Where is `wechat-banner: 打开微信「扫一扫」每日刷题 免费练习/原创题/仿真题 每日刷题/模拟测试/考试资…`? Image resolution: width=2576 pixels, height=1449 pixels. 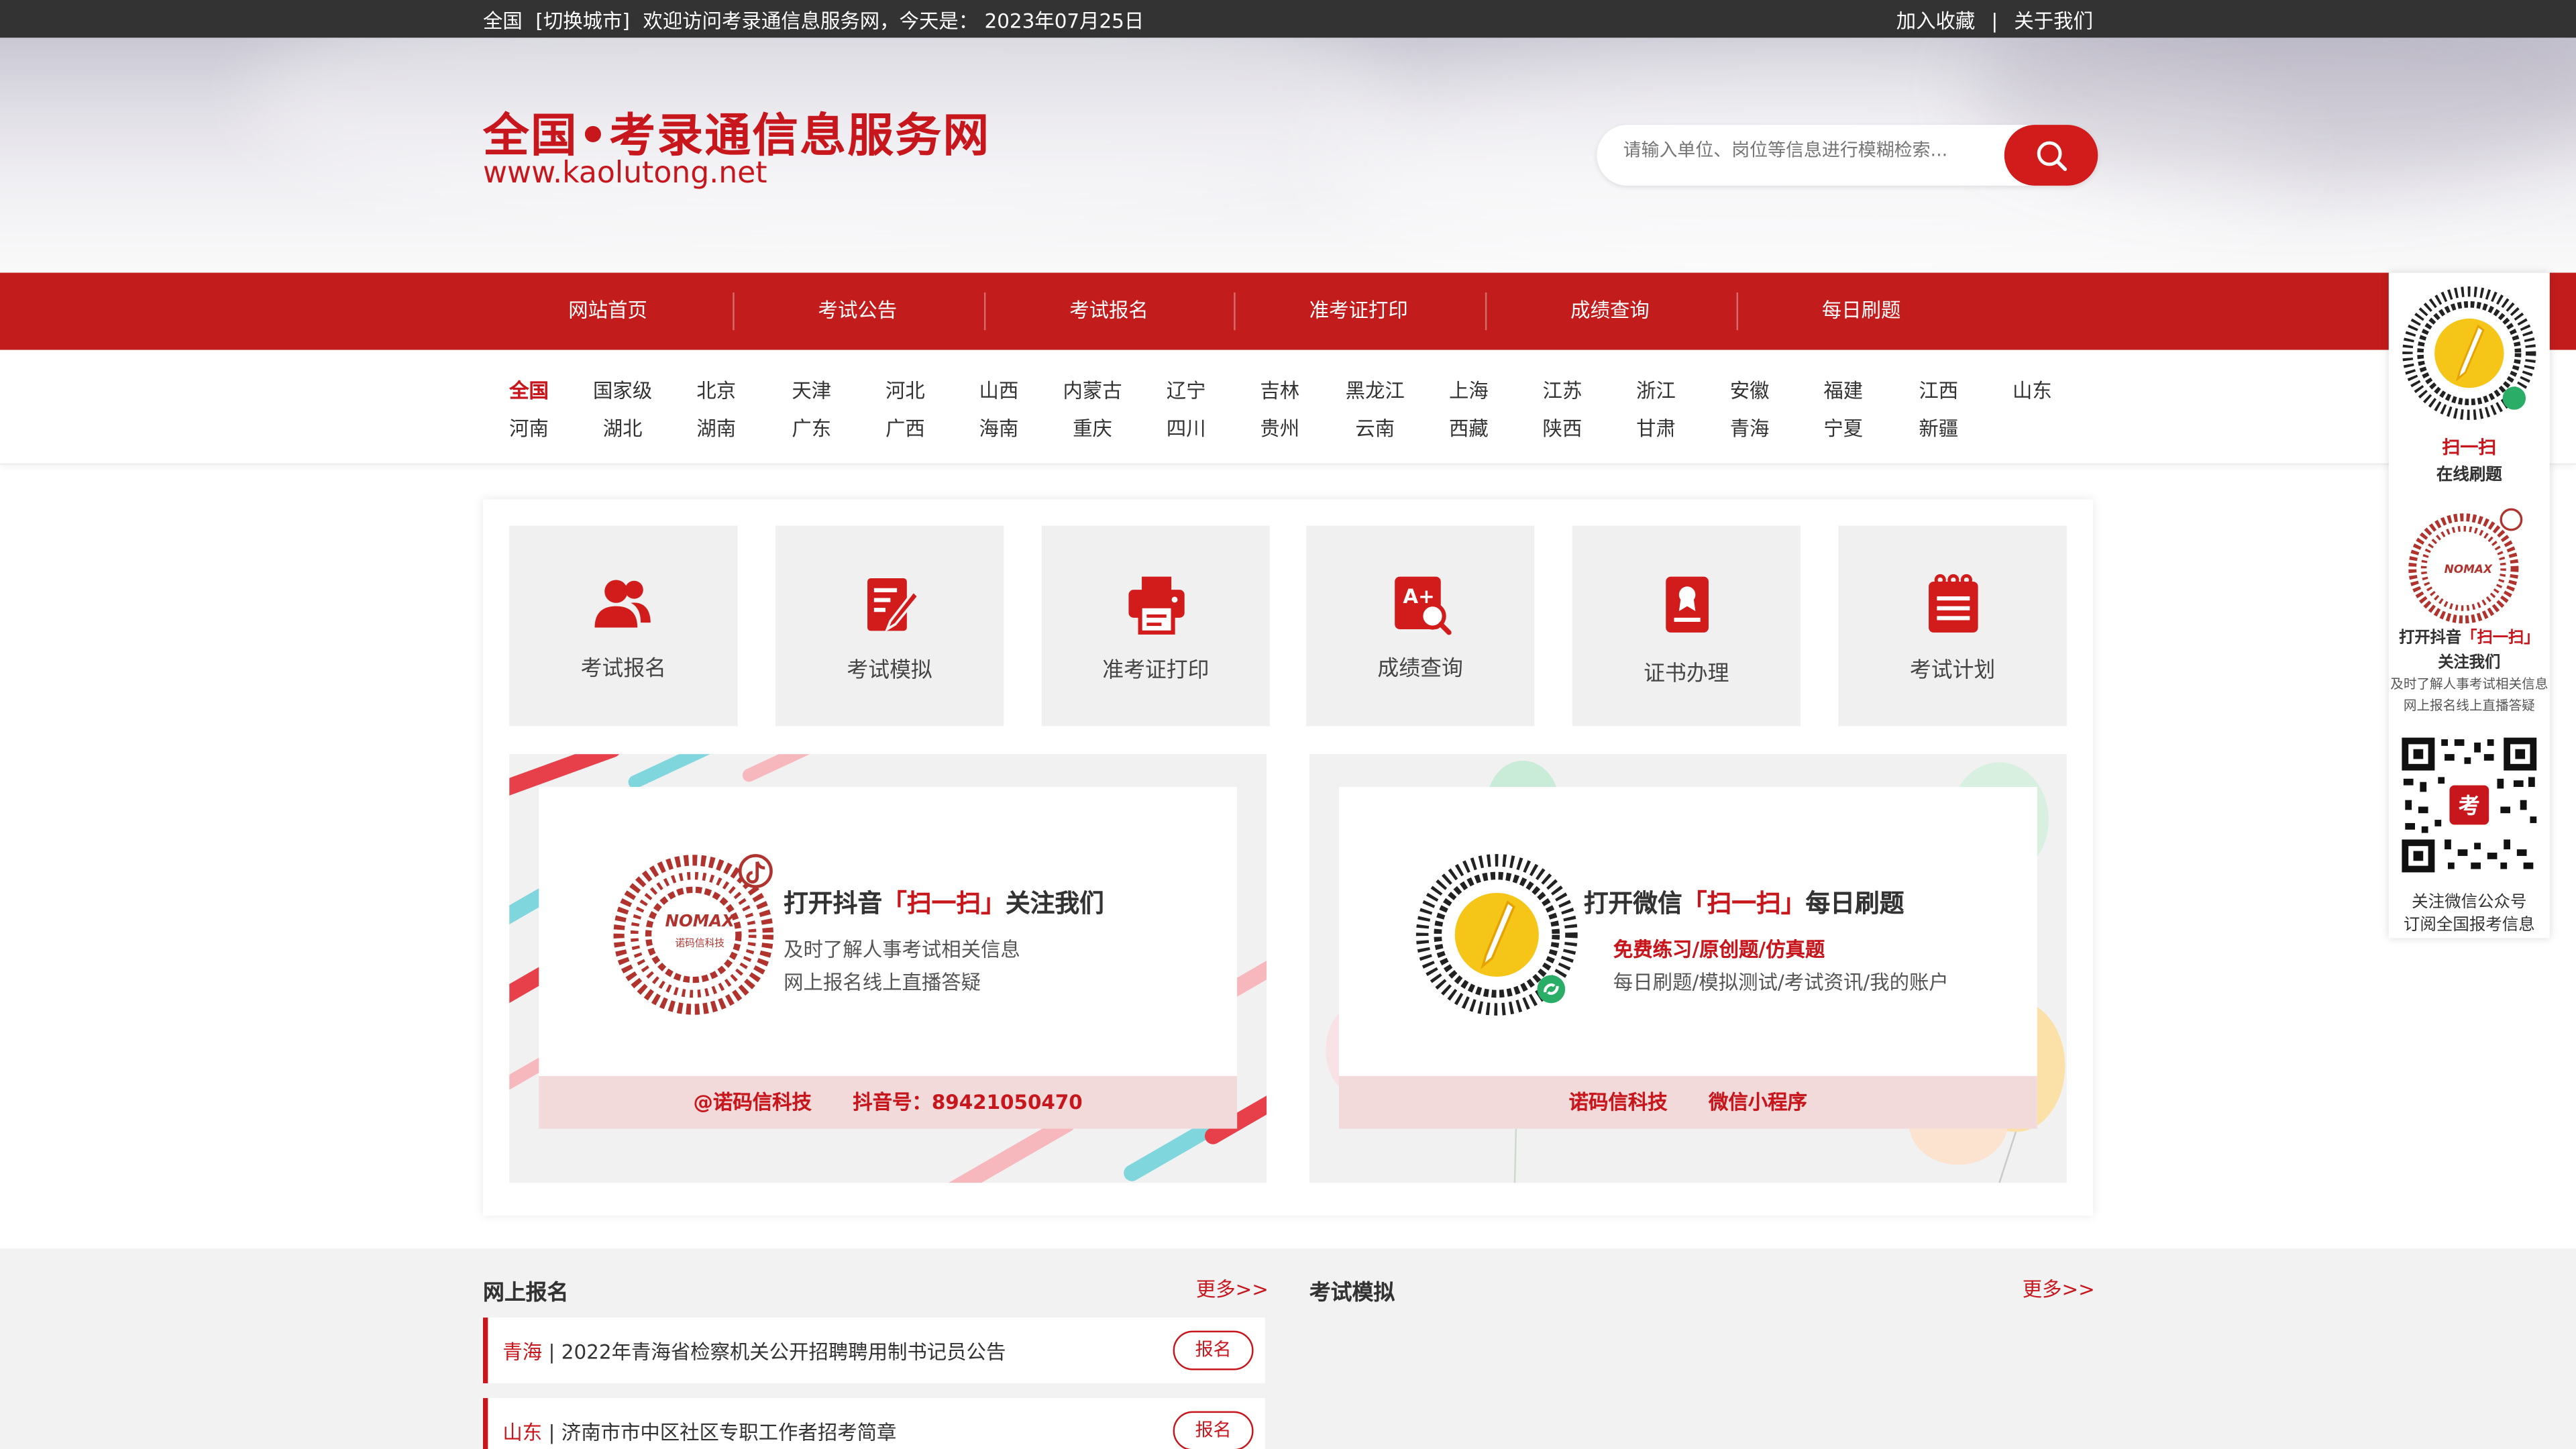
wechat-banner: 打开微信「扫一扫」每日刷题 免费练习/原创题/仿真题 每日刷题/模拟测试/考试资… is located at coordinates (1688, 968).